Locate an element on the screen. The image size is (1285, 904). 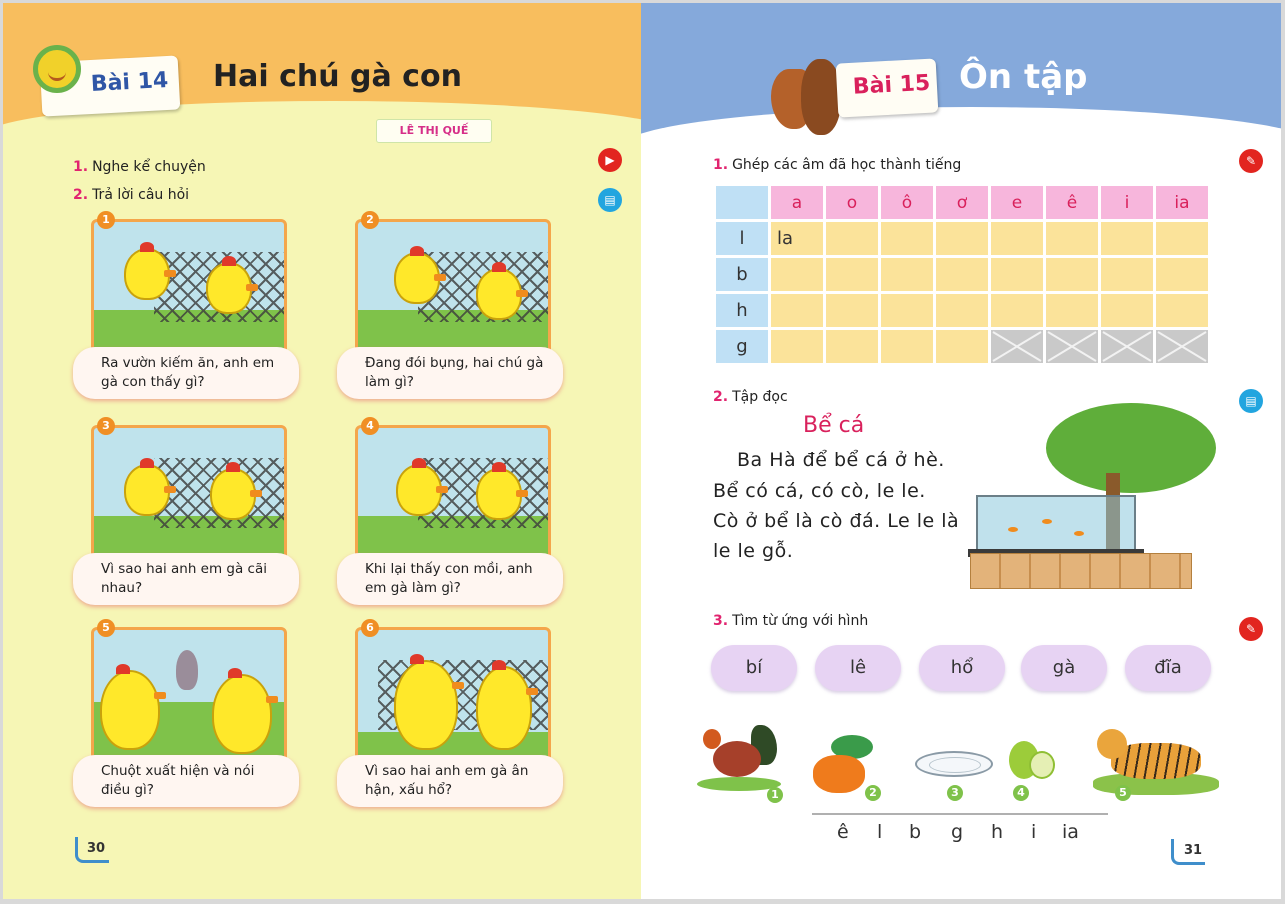
task-text: Tìm từ ứng với hình is located at coordinates (800, 621).